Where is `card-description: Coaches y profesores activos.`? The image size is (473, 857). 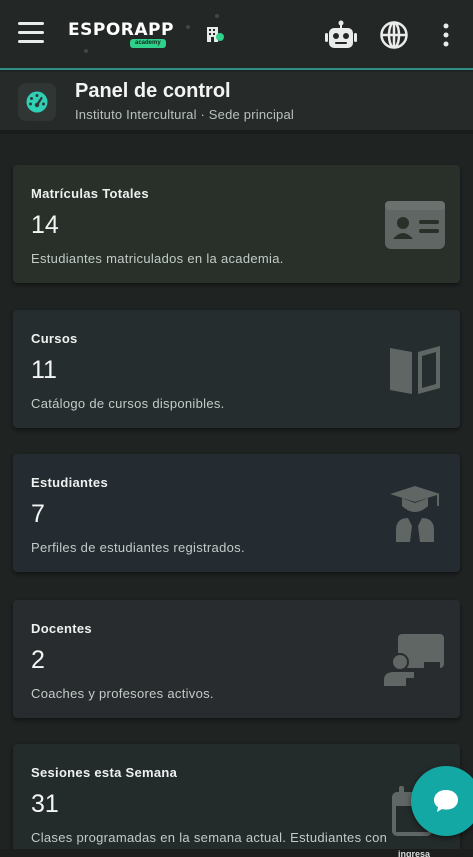 card-description: Coaches y profesores activos. is located at coordinates (122, 693).